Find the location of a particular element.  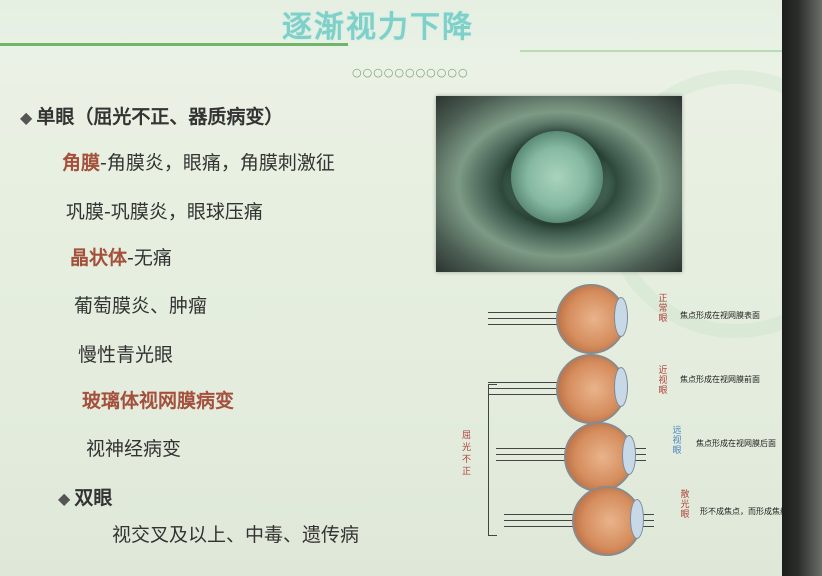

optic-line: 视神经病变 is located at coordinates (134, 449).